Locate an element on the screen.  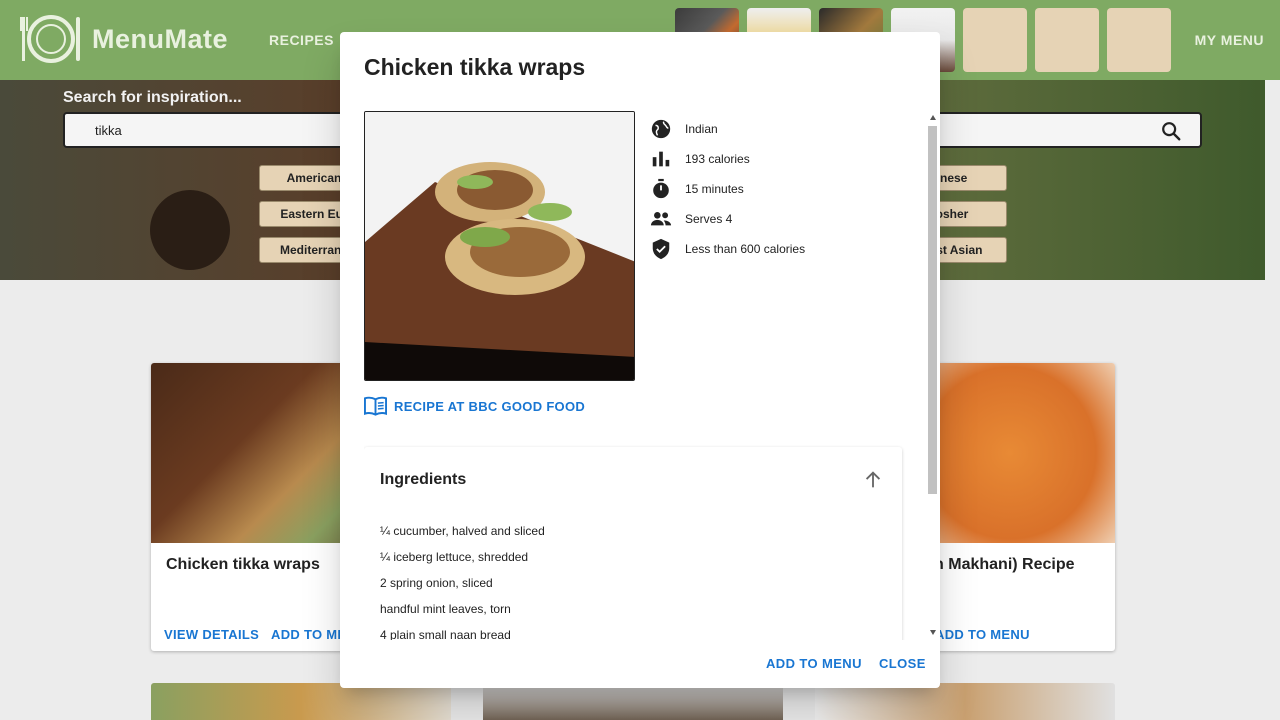
info-time: 15 minutes is located at coordinates (727, 189).